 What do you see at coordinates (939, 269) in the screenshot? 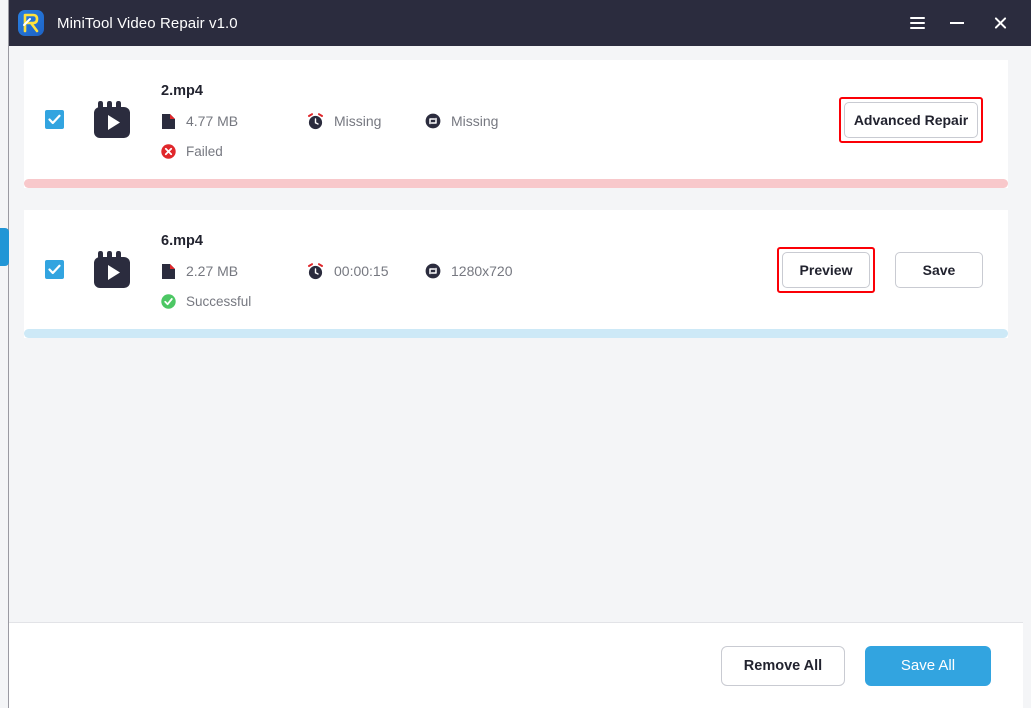
I see `save-button: Save` at bounding box center [939, 269].